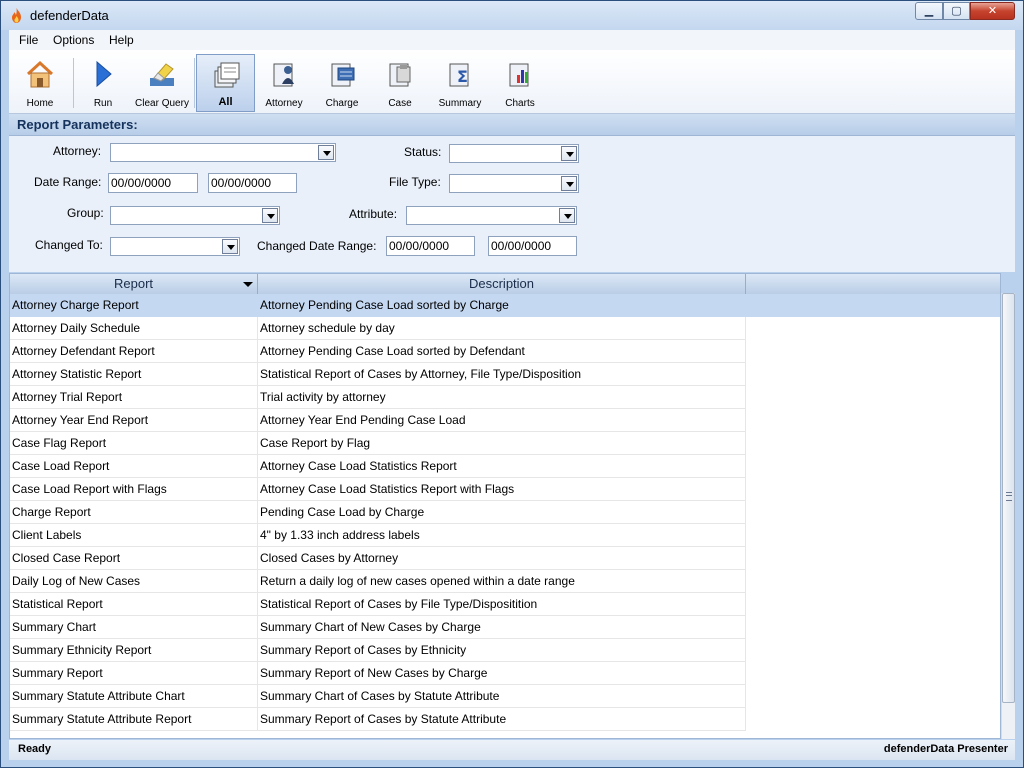 This screenshot has height=768, width=1024. Describe the element at coordinates (252, 183) in the screenshot. I see `date-range-to-input: 00/00/0000` at that location.